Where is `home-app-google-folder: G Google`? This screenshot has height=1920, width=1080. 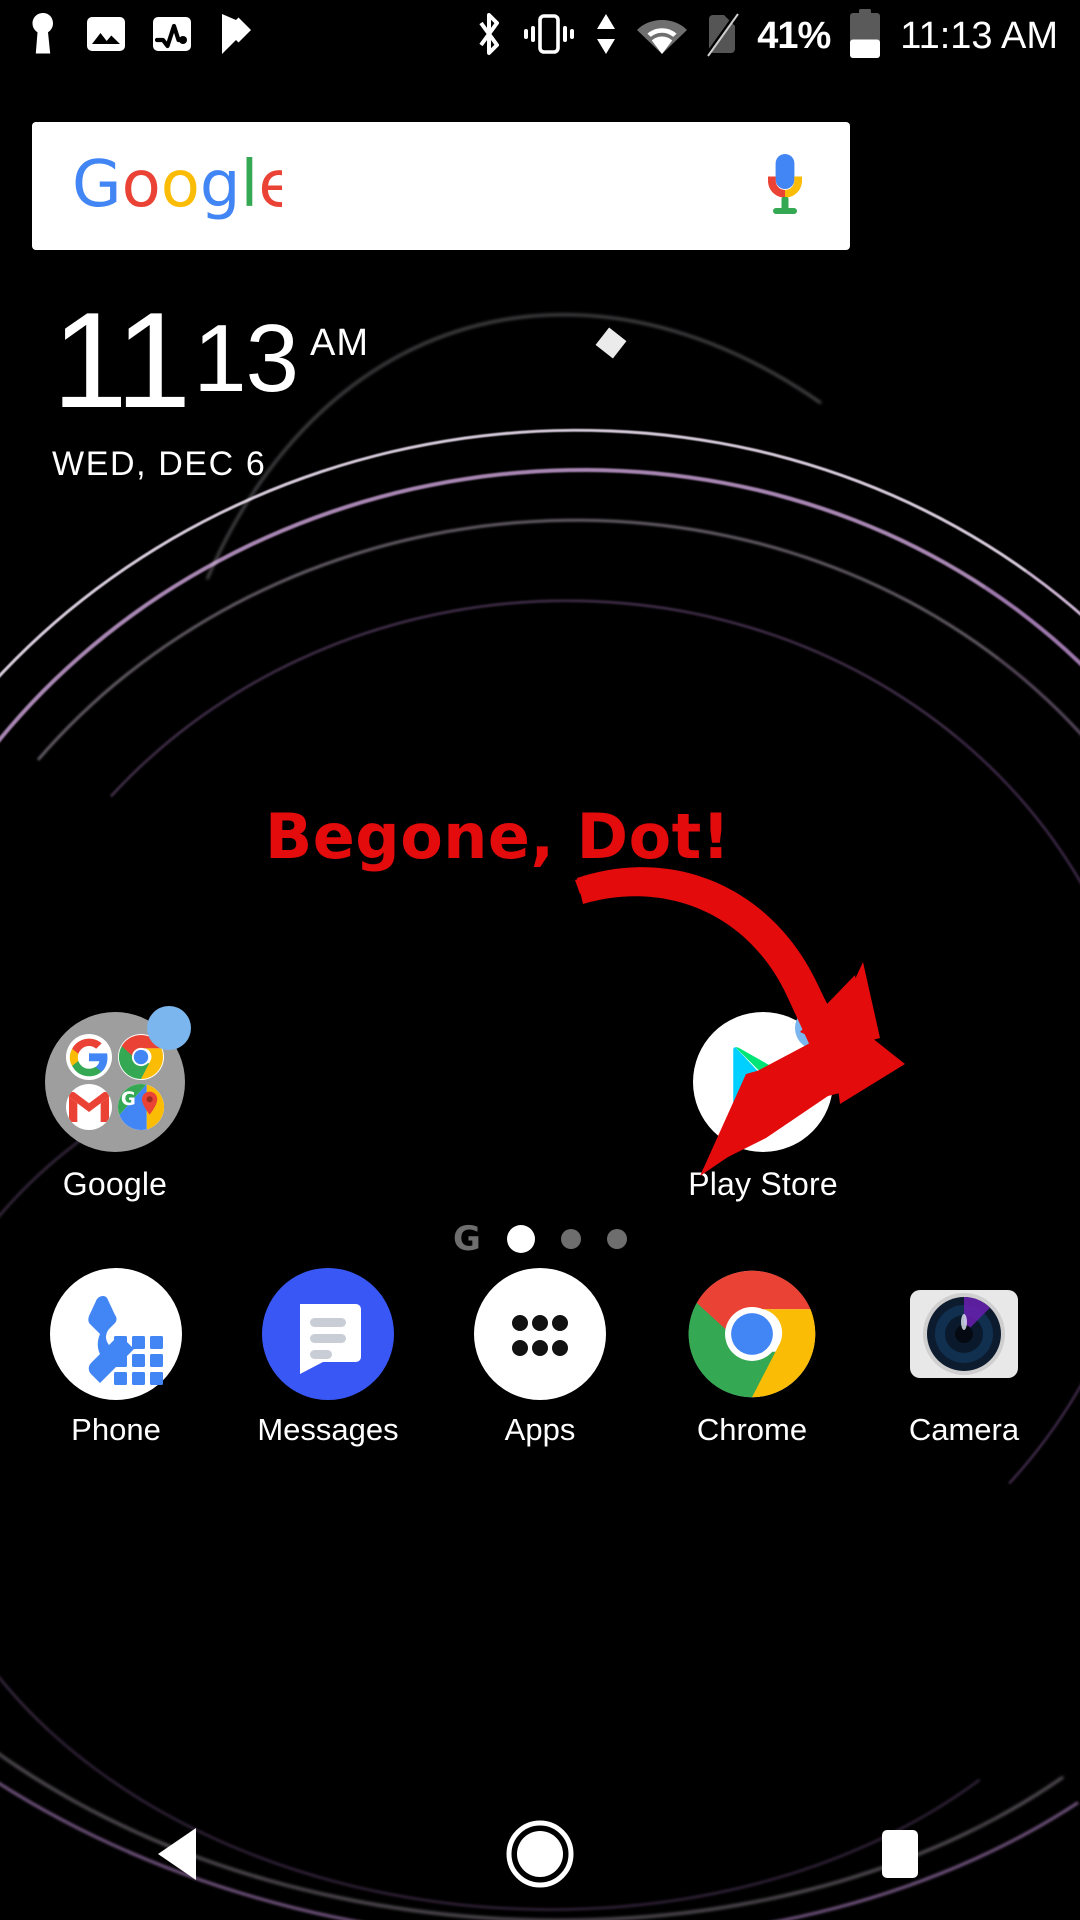 home-app-google-folder: G Google is located at coordinates (115, 1104).